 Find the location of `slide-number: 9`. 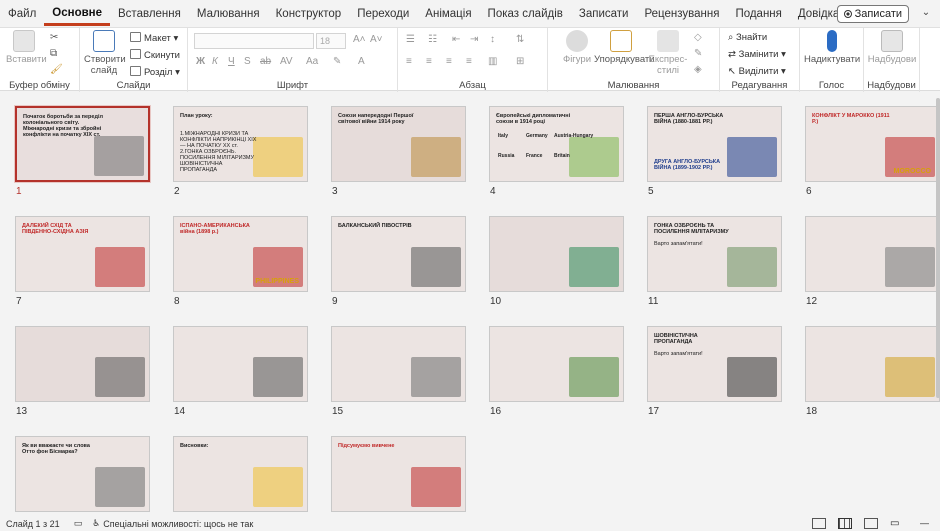

slide-number: 9 is located at coordinates (335, 301).